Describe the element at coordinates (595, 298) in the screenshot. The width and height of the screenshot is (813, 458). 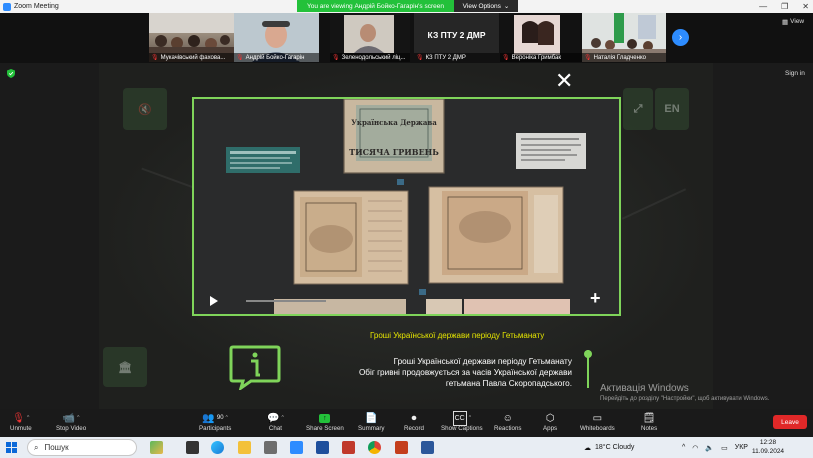
I see `zoom-in-icon: +` at that location.